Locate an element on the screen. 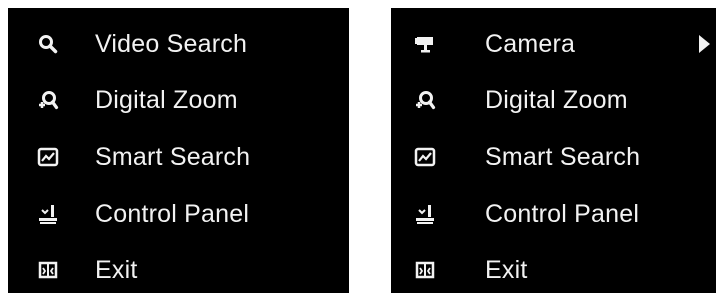 The image size is (721, 298). menu-item-video-search: Video Search is located at coordinates (178, 44).